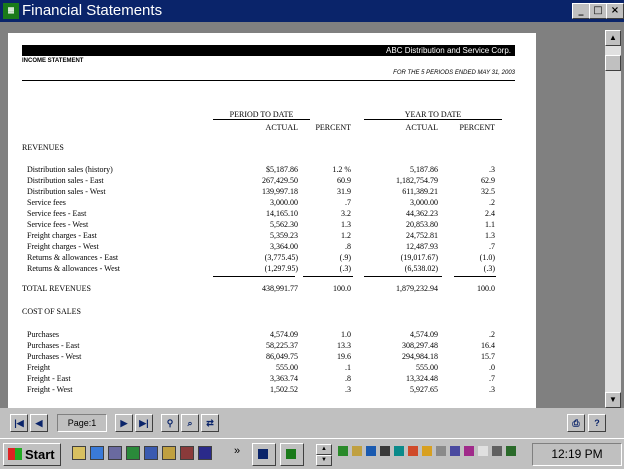  What do you see at coordinates (284, 246) in the screenshot?
I see `ptd-actual: 3,364.00` at bounding box center [284, 246].